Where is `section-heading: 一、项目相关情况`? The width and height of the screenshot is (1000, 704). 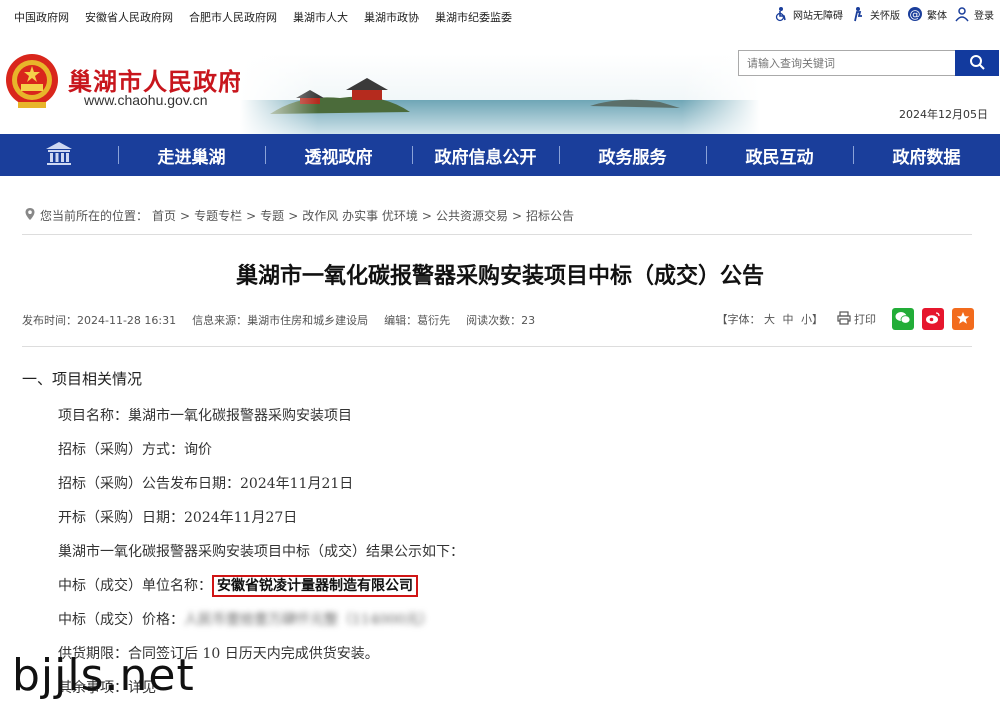
section-heading: 一、项目相关情况 is located at coordinates (82, 379).